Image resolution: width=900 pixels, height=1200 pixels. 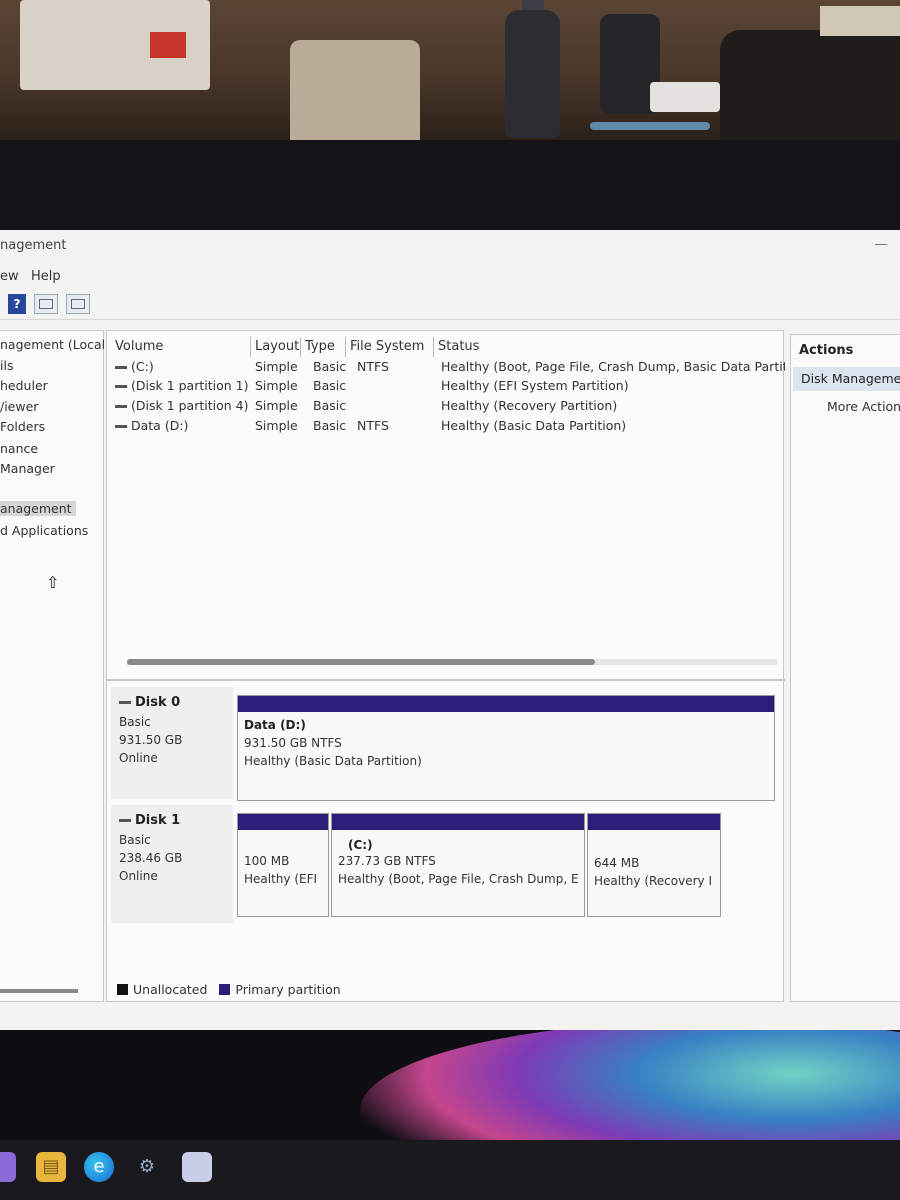 I want to click on partition-status: Healthy (EFI, so click(x=281, y=879).